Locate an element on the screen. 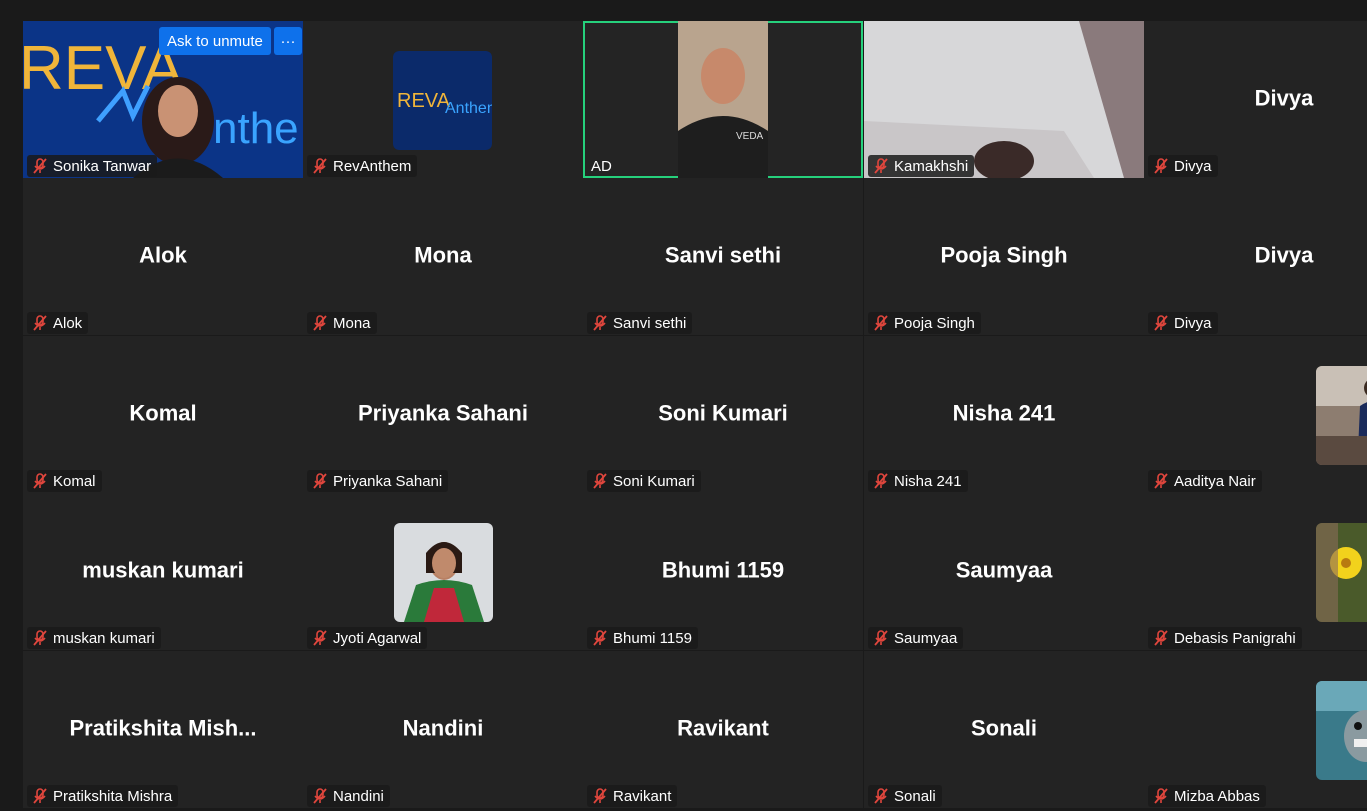  svg-text: VEDA is located at coordinates (750, 136).